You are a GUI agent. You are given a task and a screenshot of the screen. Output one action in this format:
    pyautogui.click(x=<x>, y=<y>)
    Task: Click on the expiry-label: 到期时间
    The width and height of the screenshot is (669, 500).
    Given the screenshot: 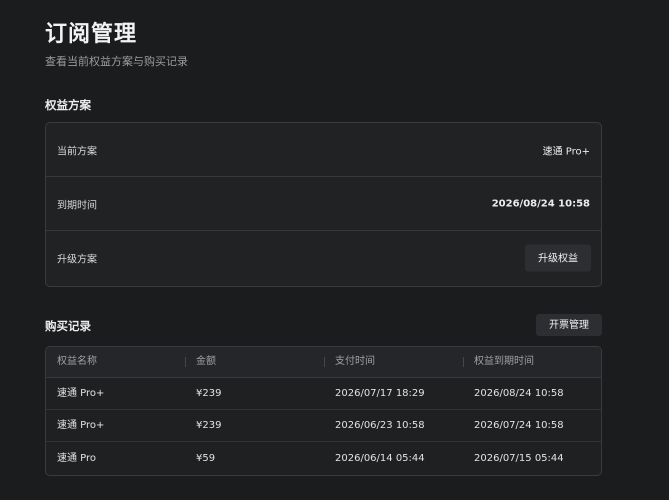 What is the action you would take?
    pyautogui.click(x=77, y=205)
    